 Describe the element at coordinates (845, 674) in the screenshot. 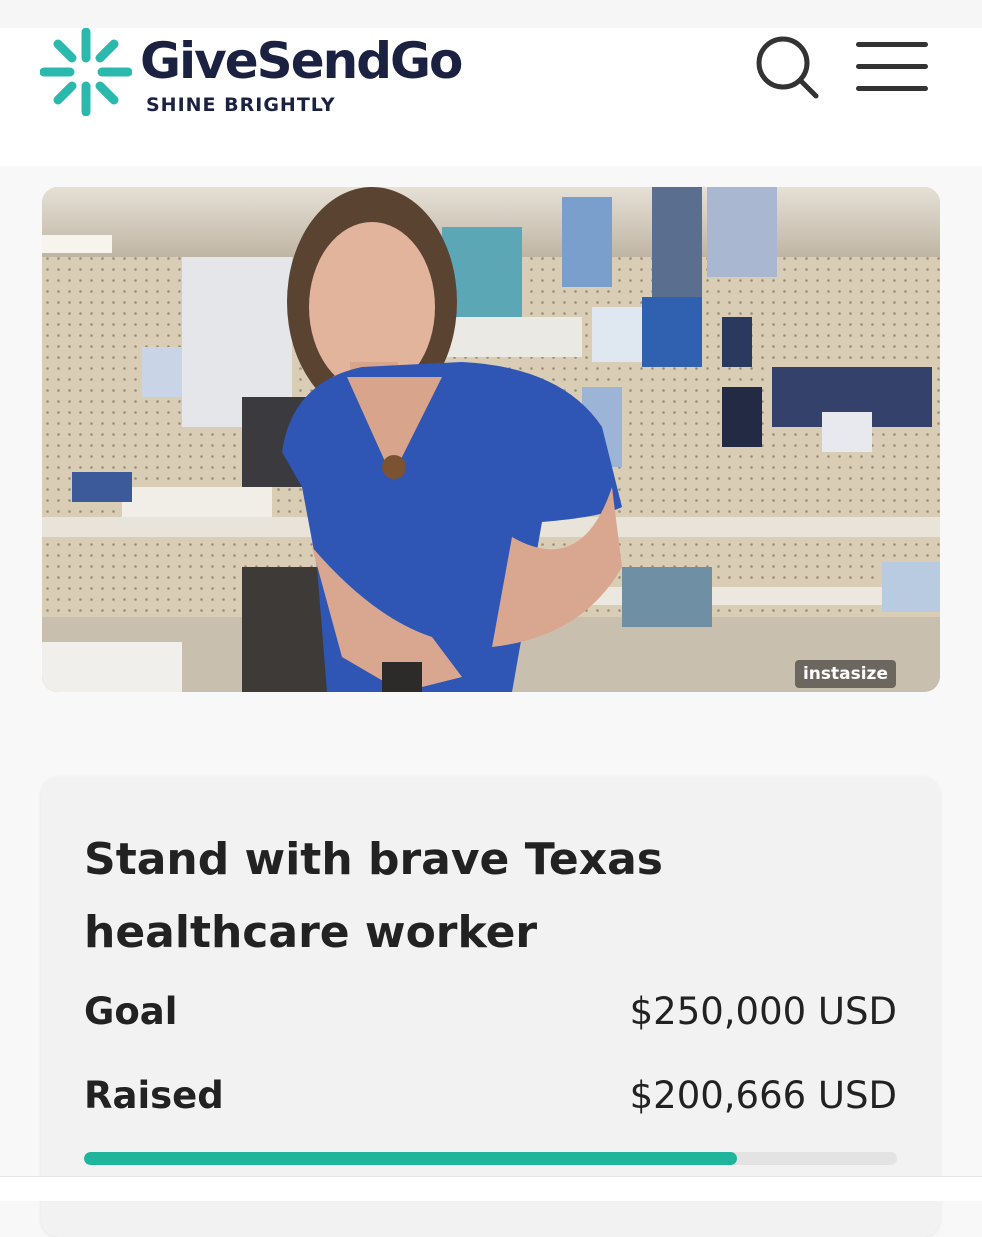

I see `instasize-watermark: instasize` at that location.